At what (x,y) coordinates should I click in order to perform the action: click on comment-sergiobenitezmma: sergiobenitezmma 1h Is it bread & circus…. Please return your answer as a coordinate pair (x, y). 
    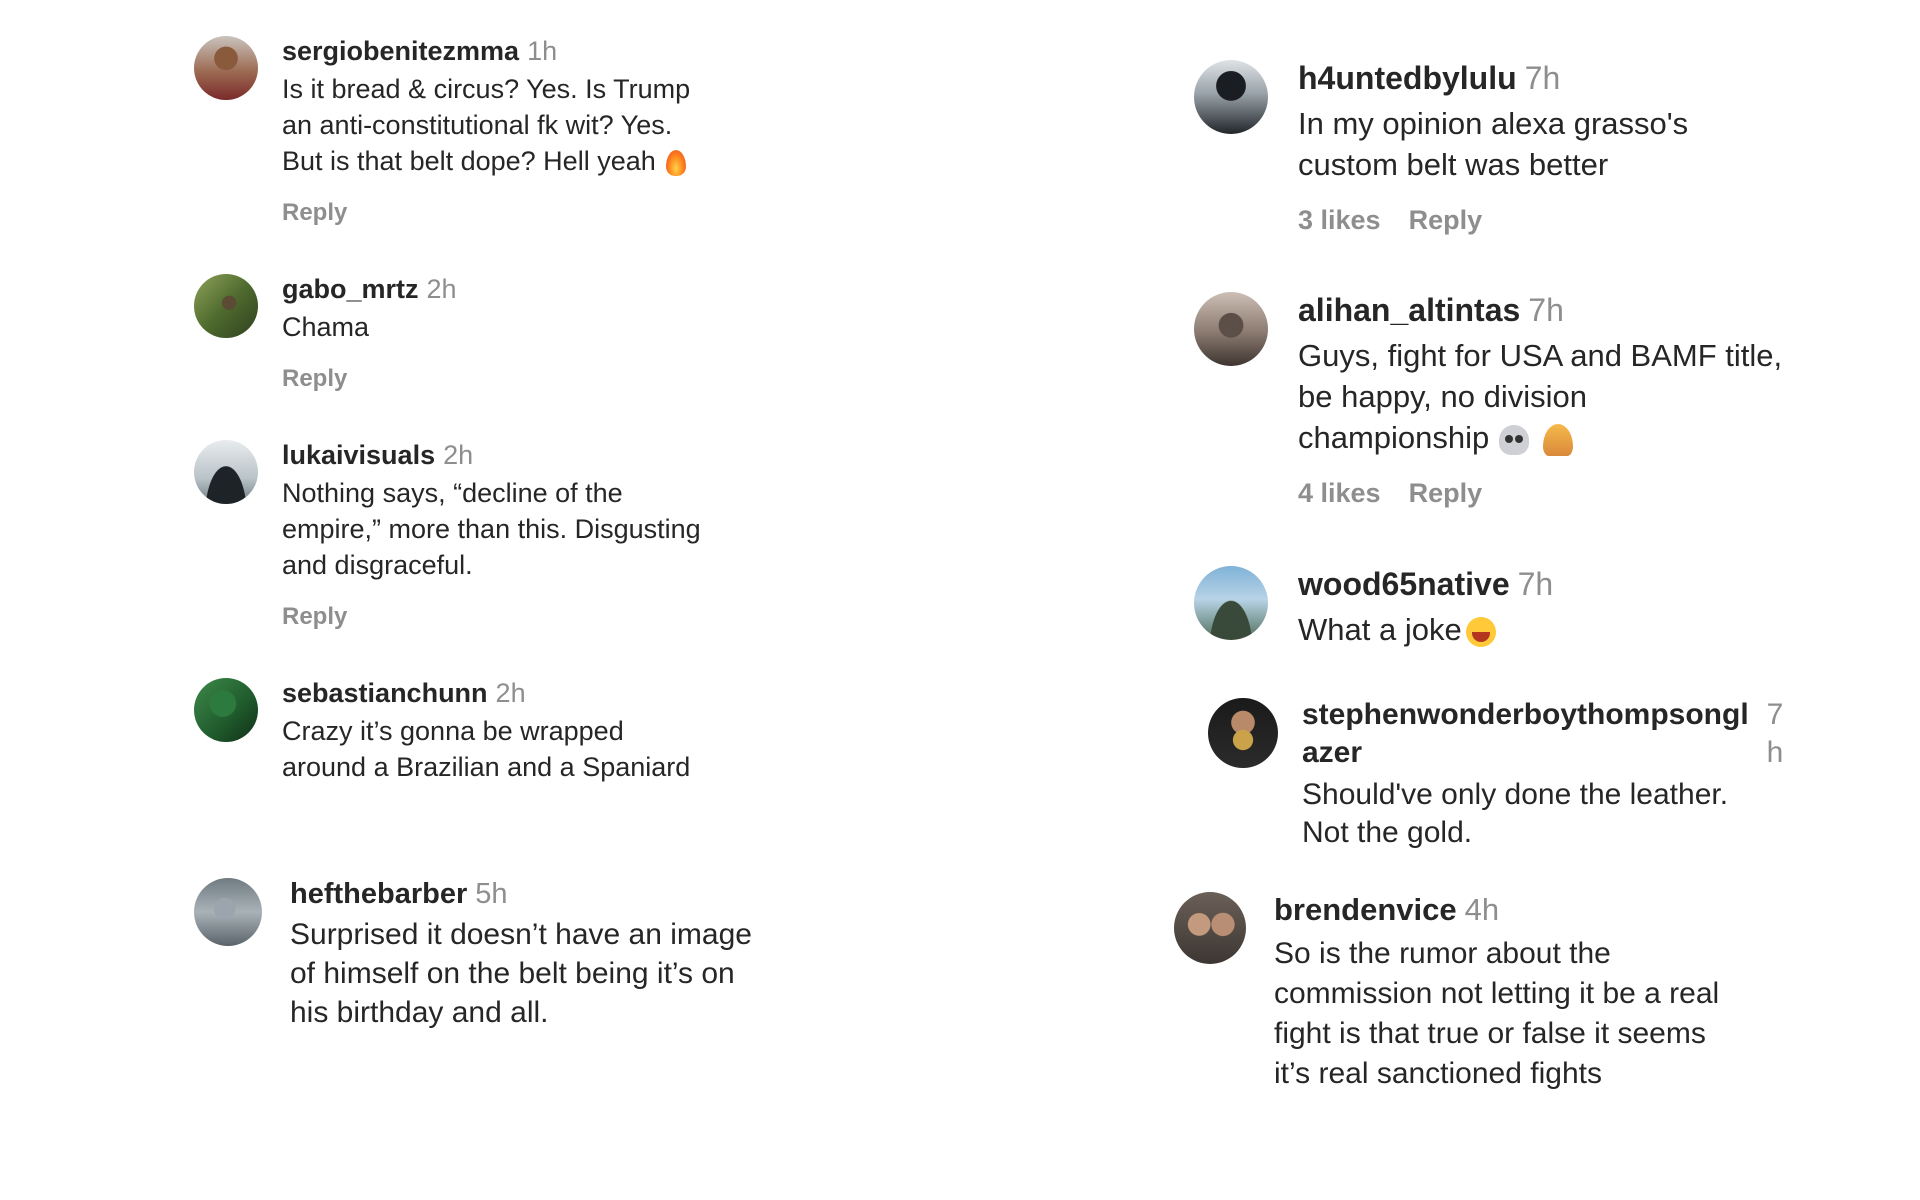
    Looking at the image, I should click on (442, 131).